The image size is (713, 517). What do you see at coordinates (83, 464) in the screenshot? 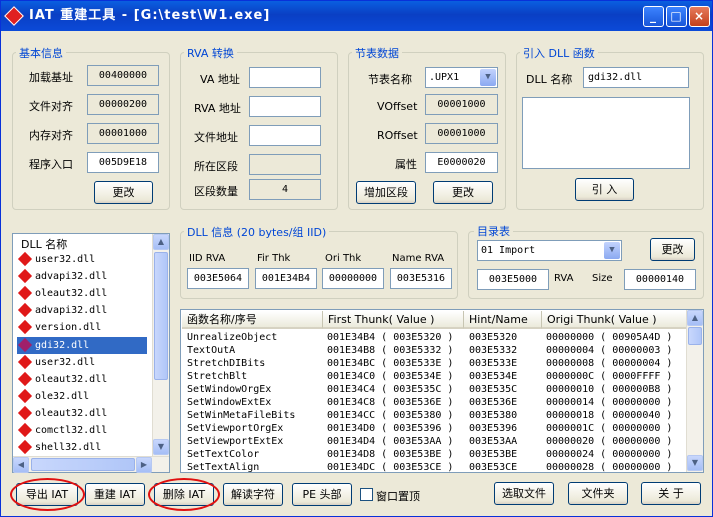
I see `dll-list-hthumb` at bounding box center [83, 464].